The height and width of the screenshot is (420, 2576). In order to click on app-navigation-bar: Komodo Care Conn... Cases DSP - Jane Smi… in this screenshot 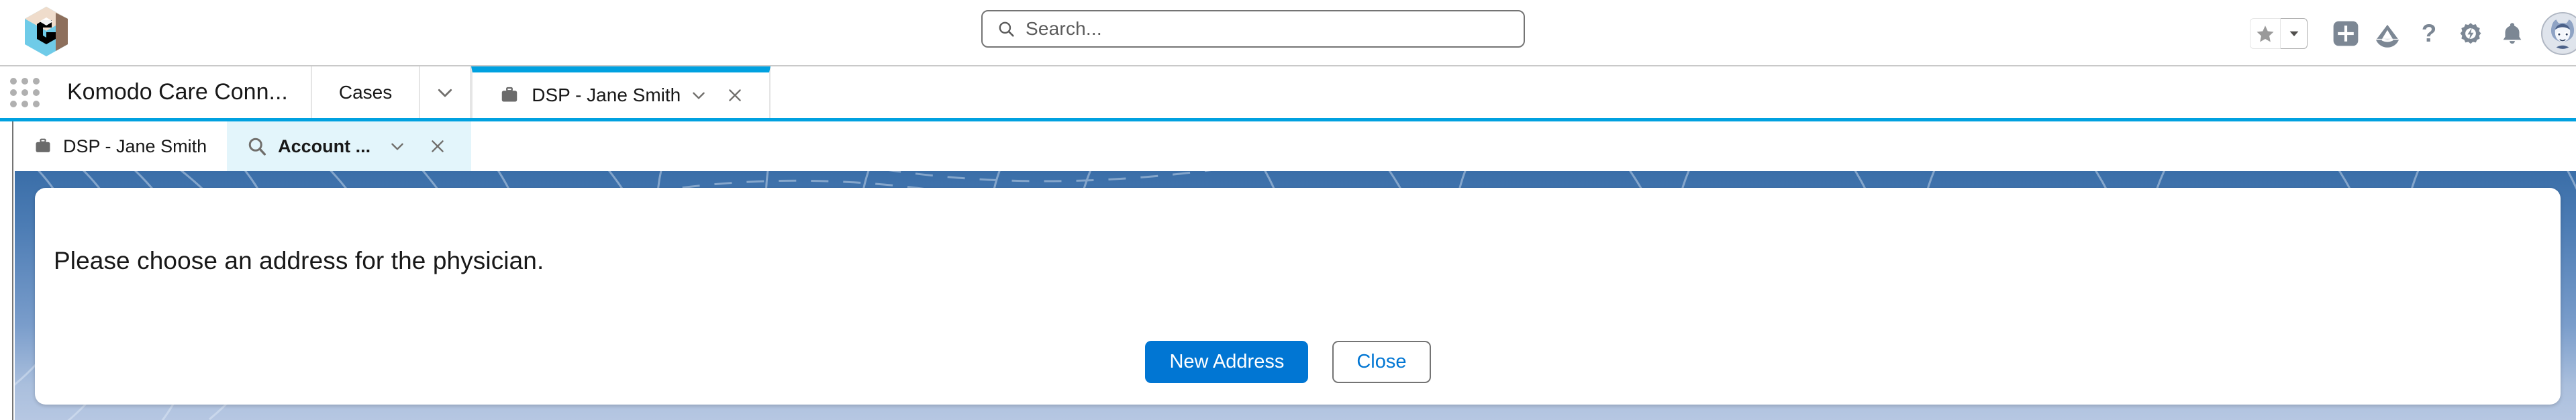, I will do `click(1288, 92)`.